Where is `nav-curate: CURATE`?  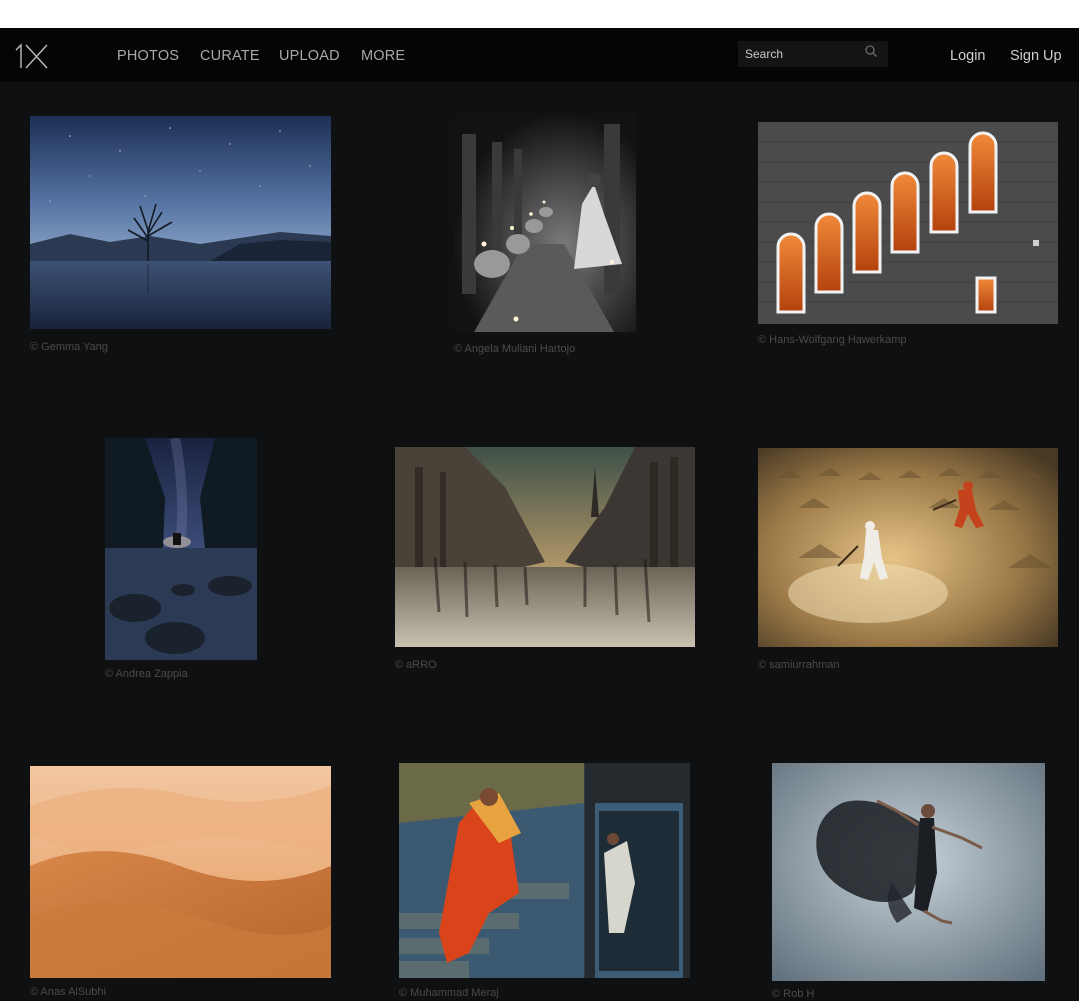 nav-curate: CURATE is located at coordinates (230, 56).